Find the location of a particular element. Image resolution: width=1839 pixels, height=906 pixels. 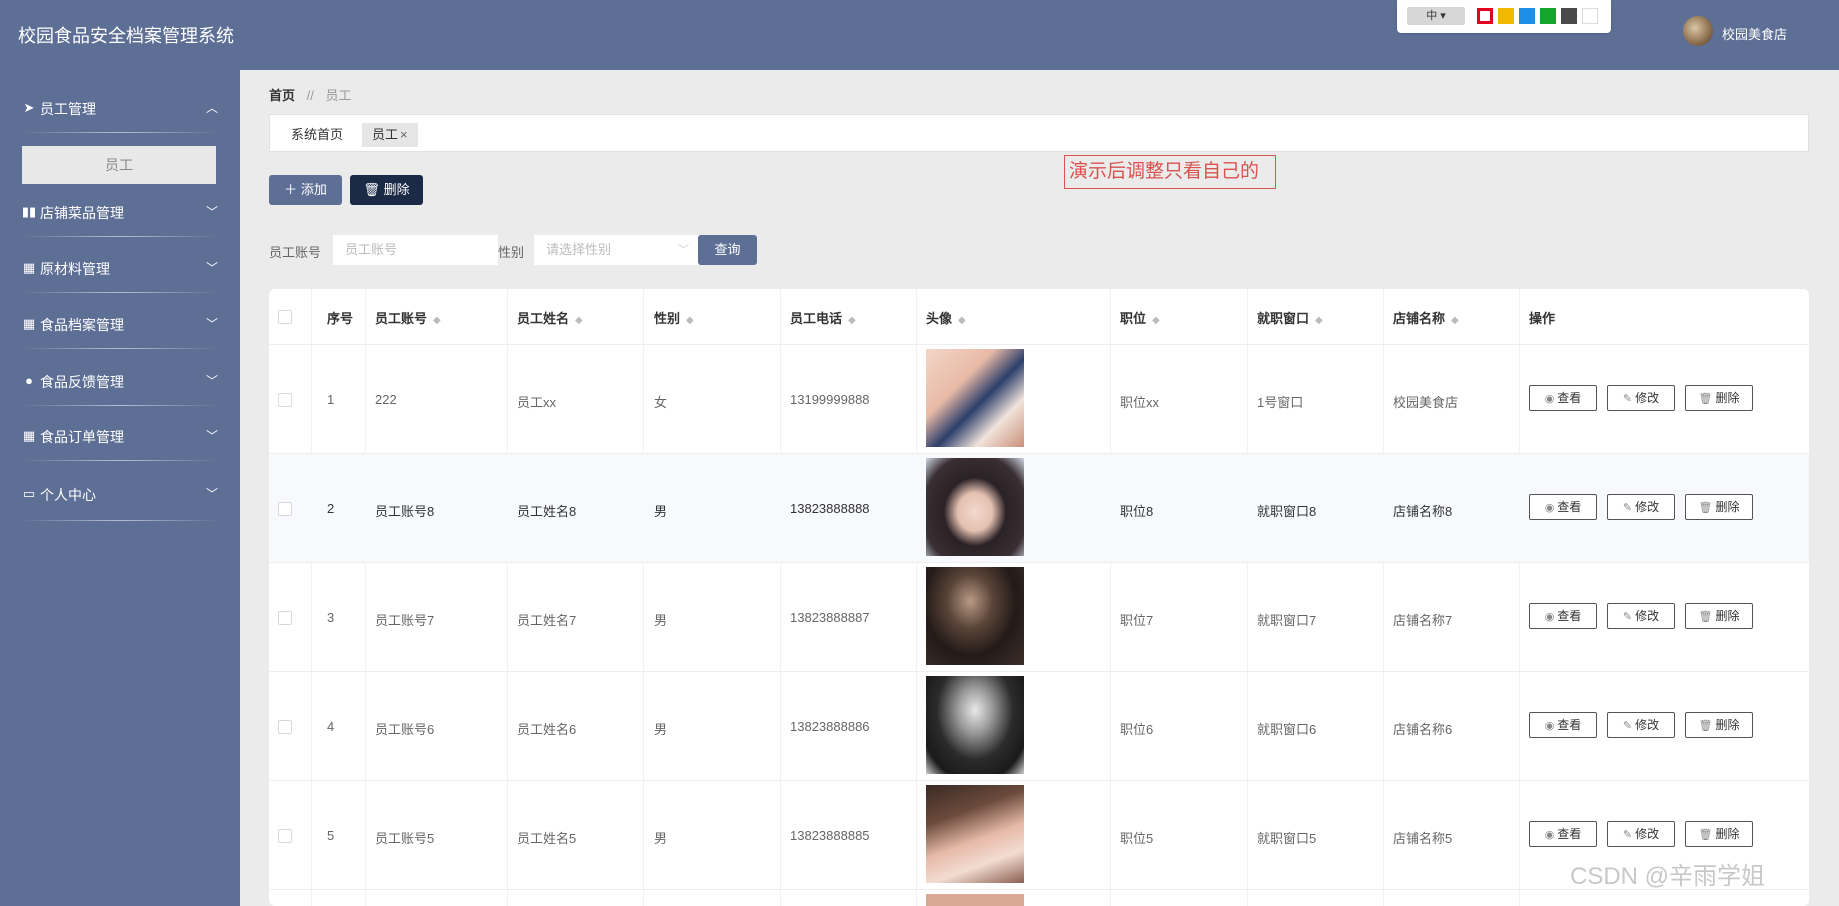

cell-window: 就职窗口5 is located at coordinates (1287, 838).